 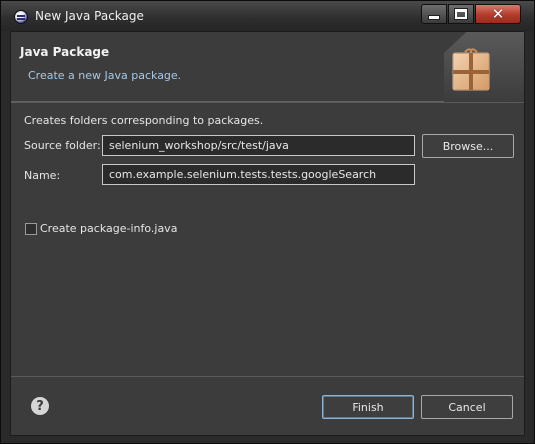 I want to click on banner-title: Java Package, so click(x=65, y=52).